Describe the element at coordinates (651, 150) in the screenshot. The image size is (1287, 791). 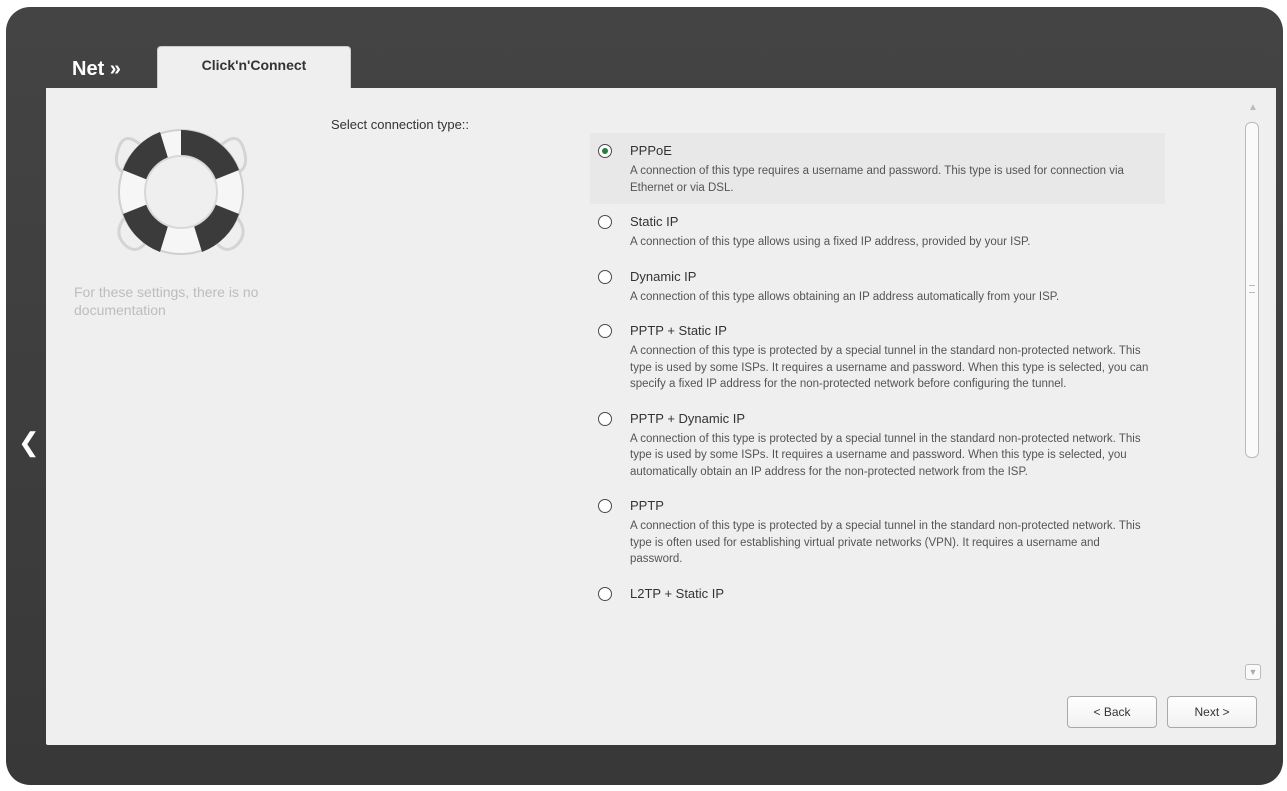
I see `option-title: PPPoE` at that location.